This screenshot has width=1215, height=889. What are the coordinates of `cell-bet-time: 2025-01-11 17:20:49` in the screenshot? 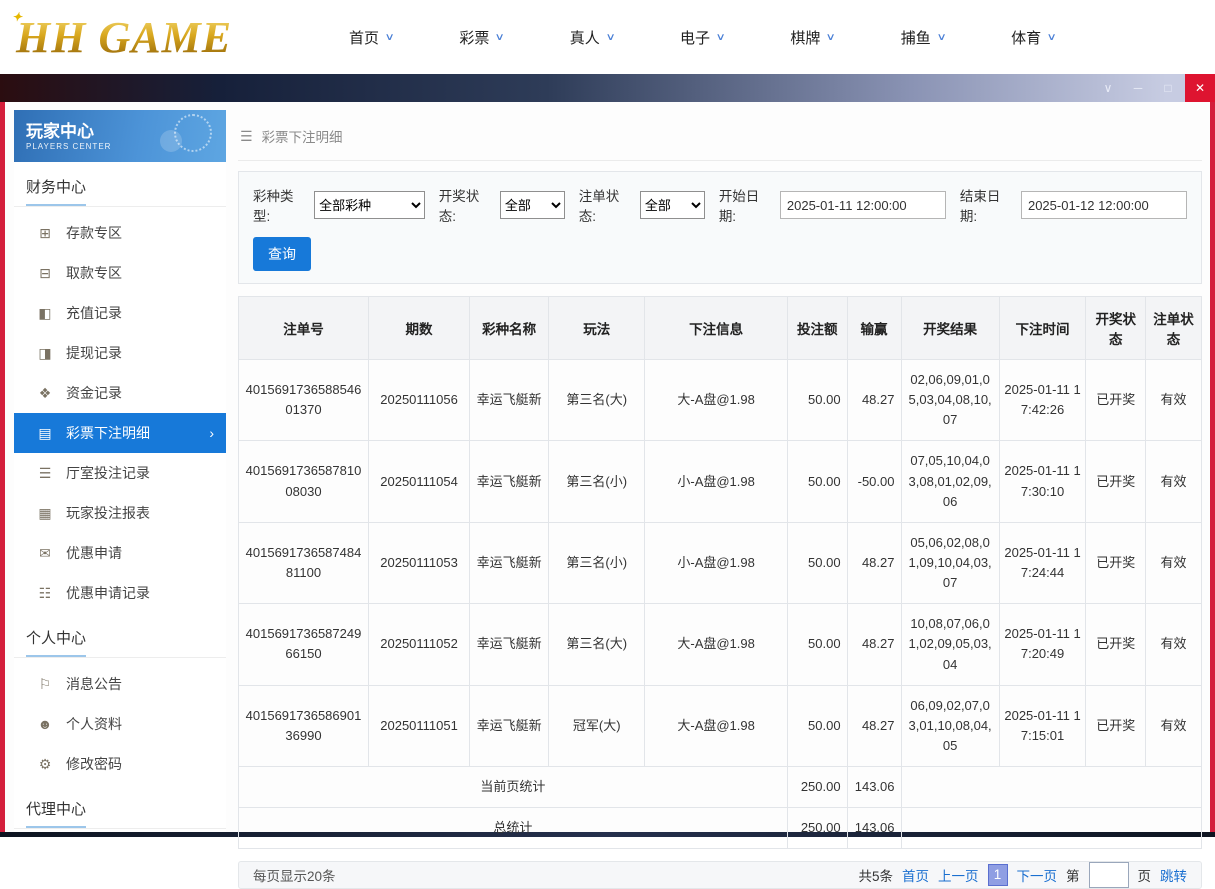 It's located at (1042, 644).